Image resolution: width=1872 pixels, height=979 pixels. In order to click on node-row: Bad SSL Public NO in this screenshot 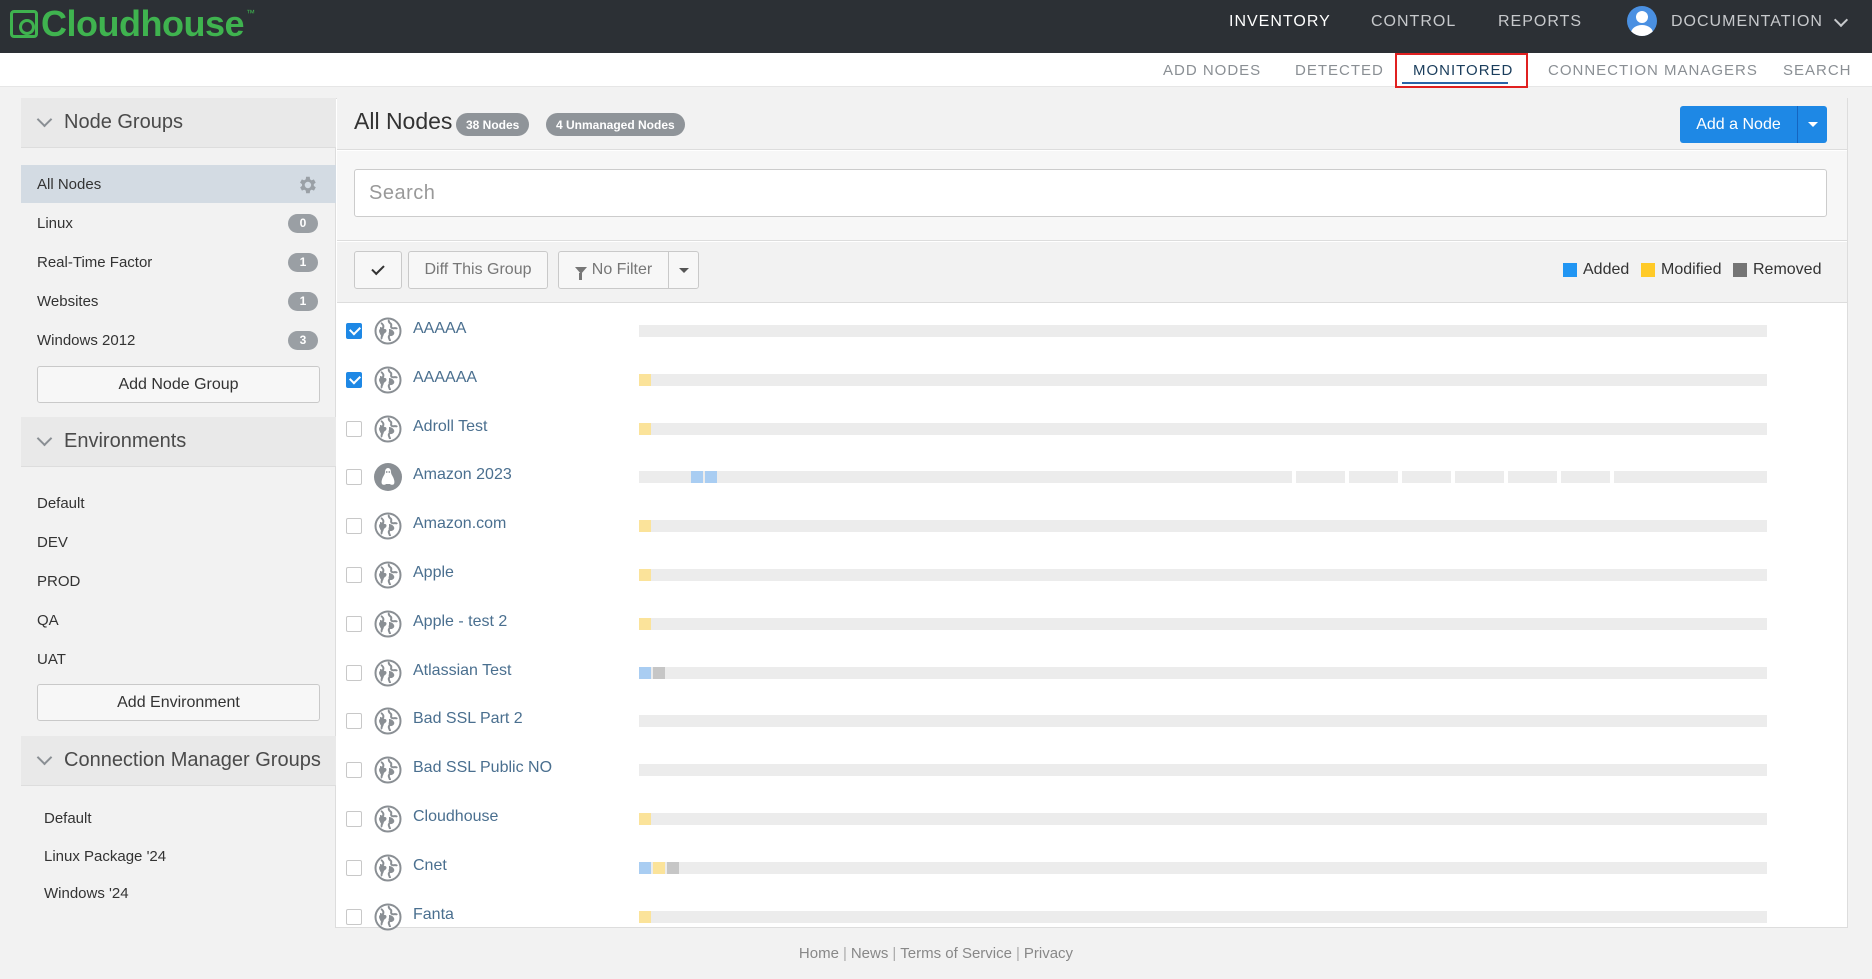, I will do `click(1092, 769)`.